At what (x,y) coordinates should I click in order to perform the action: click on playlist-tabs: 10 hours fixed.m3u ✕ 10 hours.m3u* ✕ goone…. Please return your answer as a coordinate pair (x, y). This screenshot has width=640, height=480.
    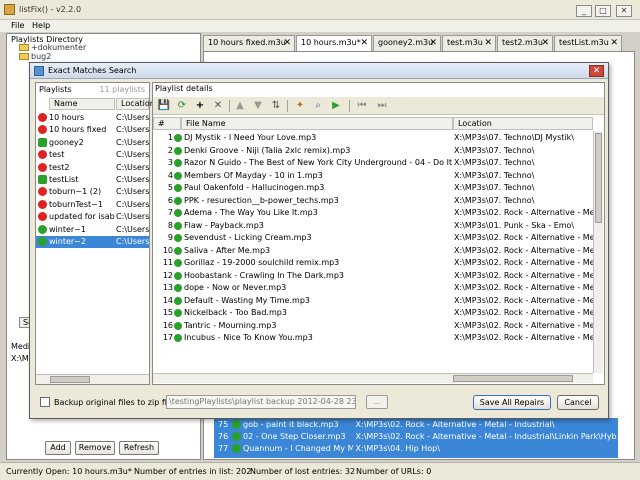
    Looking at the image, I should click on (419, 43).